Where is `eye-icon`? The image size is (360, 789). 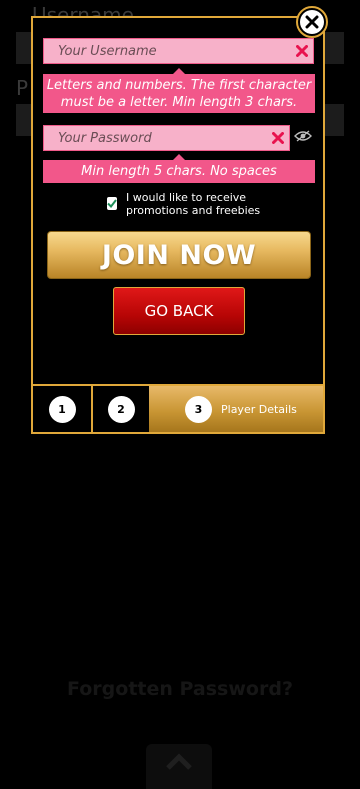
eye-icon is located at coordinates (303, 136).